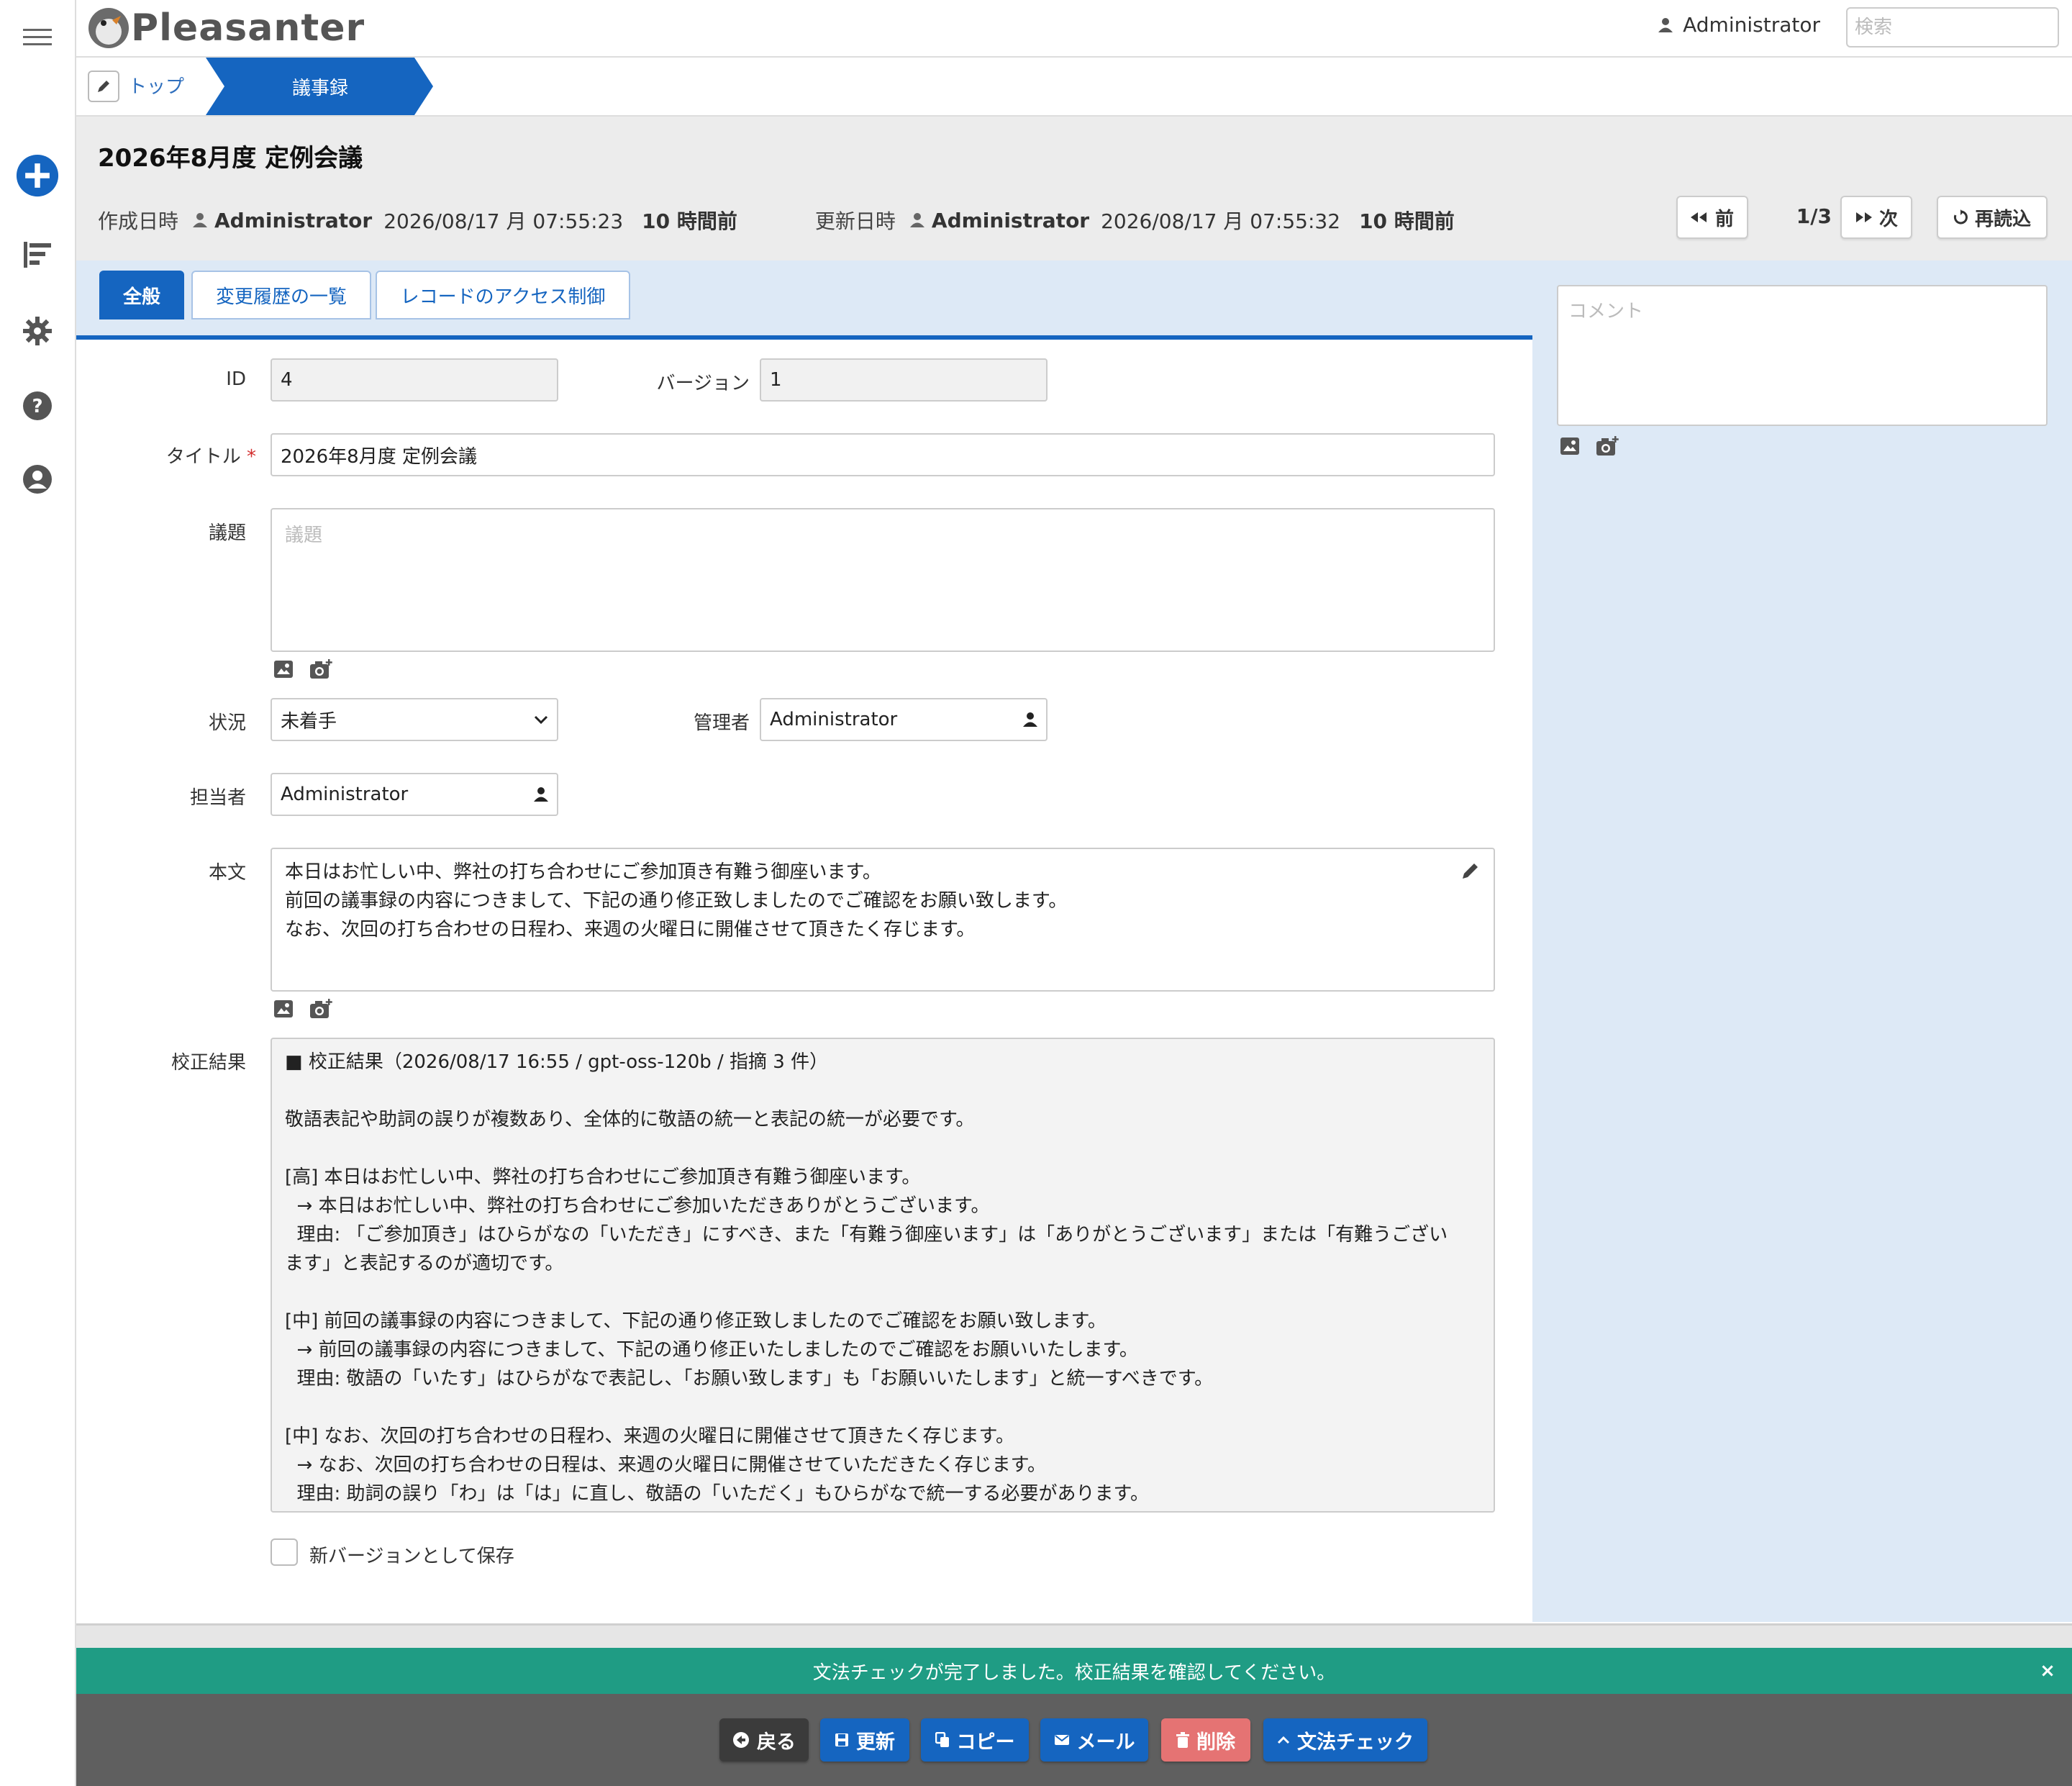 The width and height of the screenshot is (2072, 1786). Describe the element at coordinates (2002, 219) in the screenshot. I see `reload-label: 再読込` at that location.